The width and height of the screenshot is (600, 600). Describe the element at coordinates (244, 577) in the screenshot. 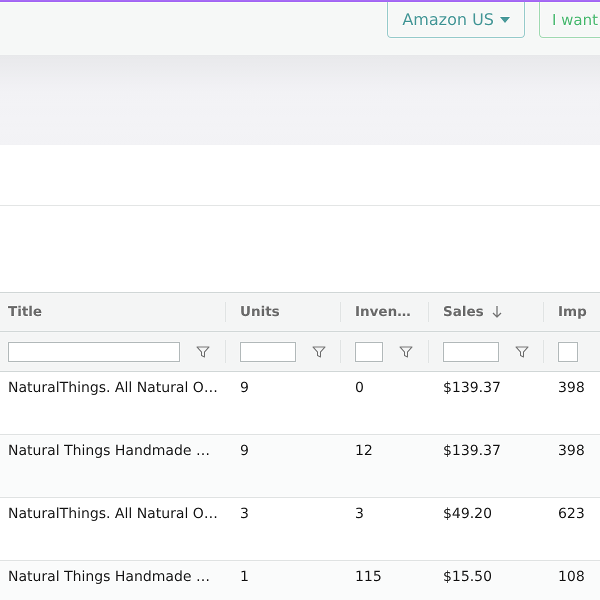

I see `table-cell-text: 1` at that location.